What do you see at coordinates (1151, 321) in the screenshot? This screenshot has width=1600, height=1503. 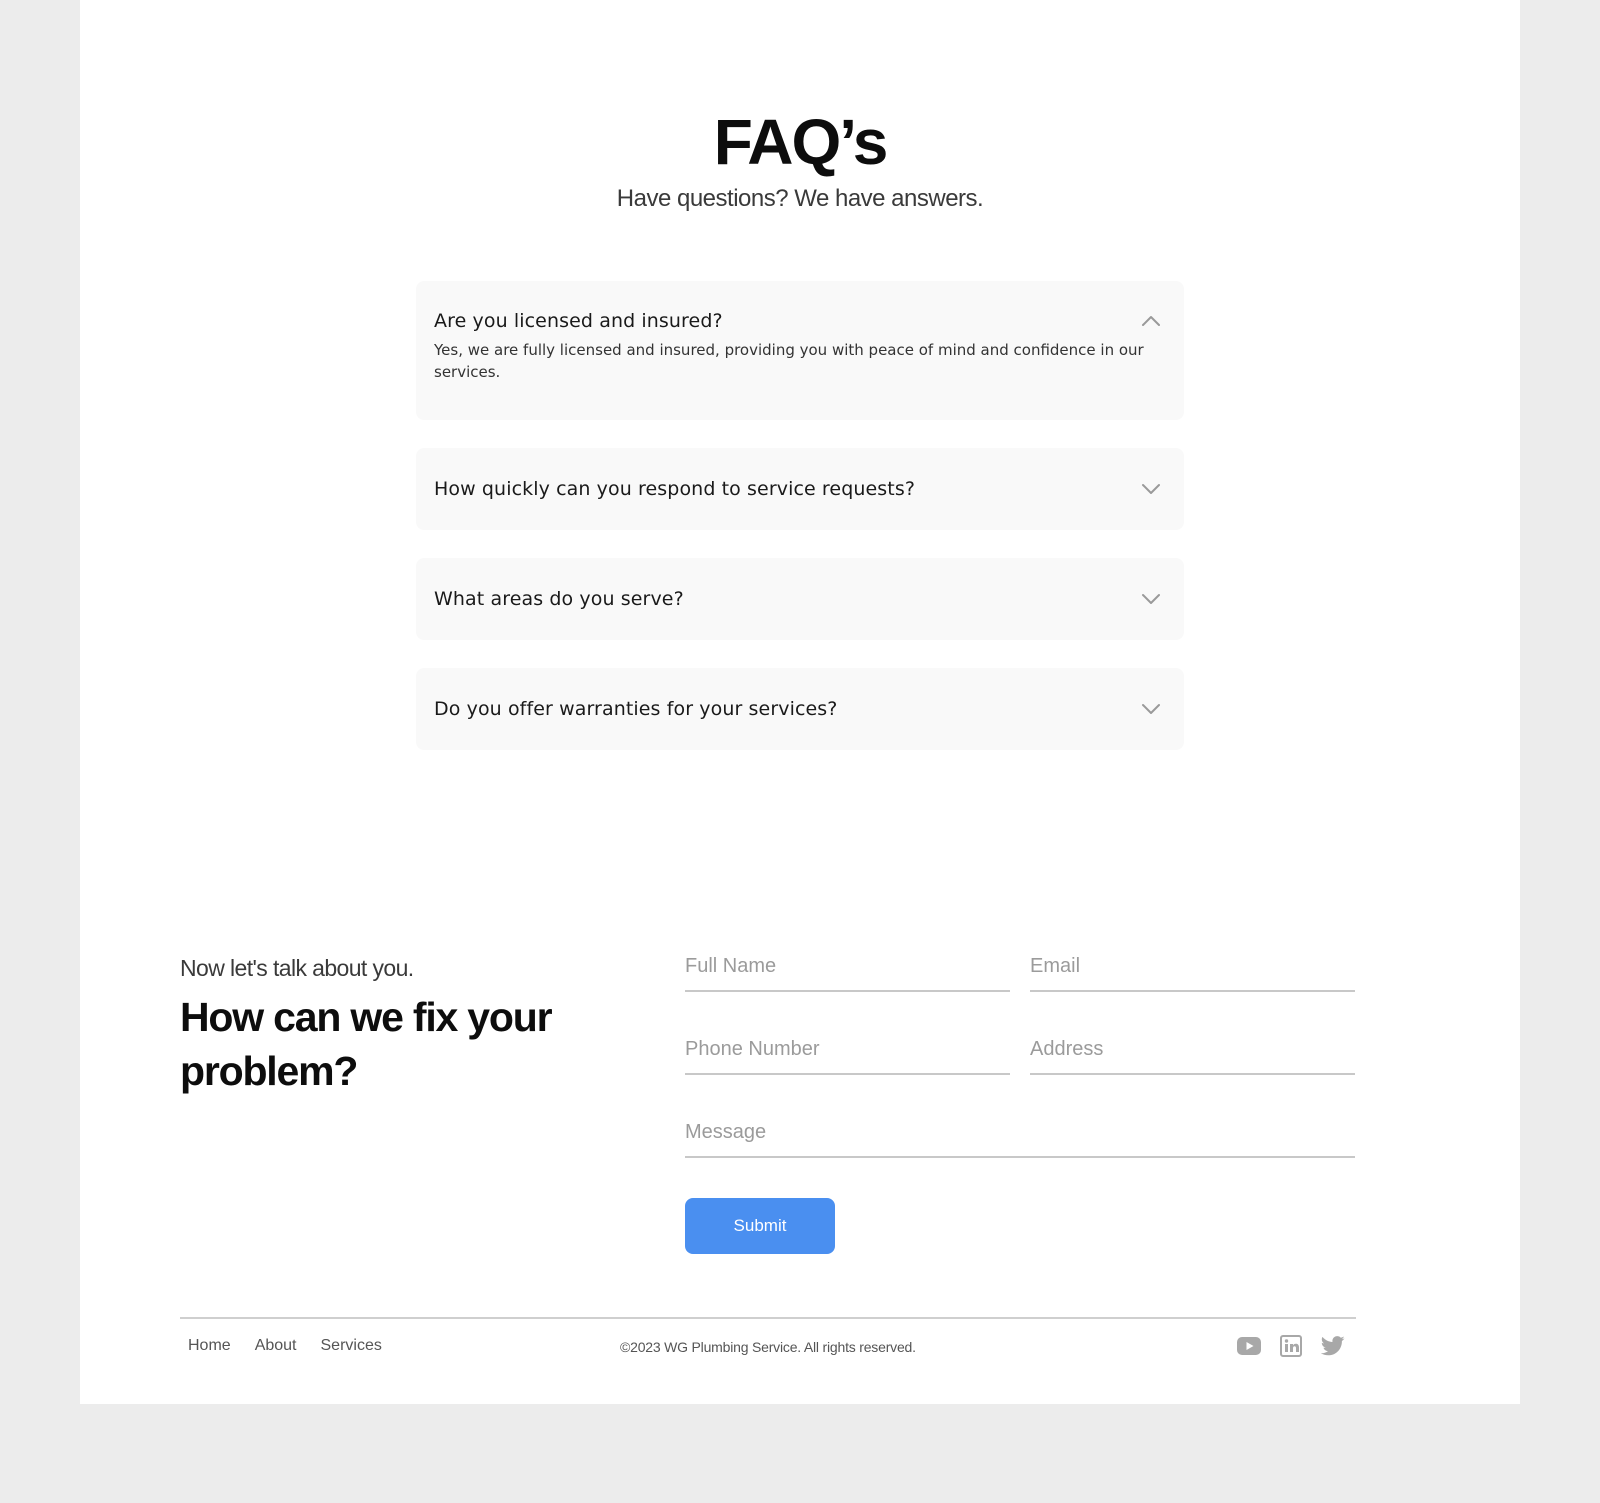 I see `chevron-up-icon` at bounding box center [1151, 321].